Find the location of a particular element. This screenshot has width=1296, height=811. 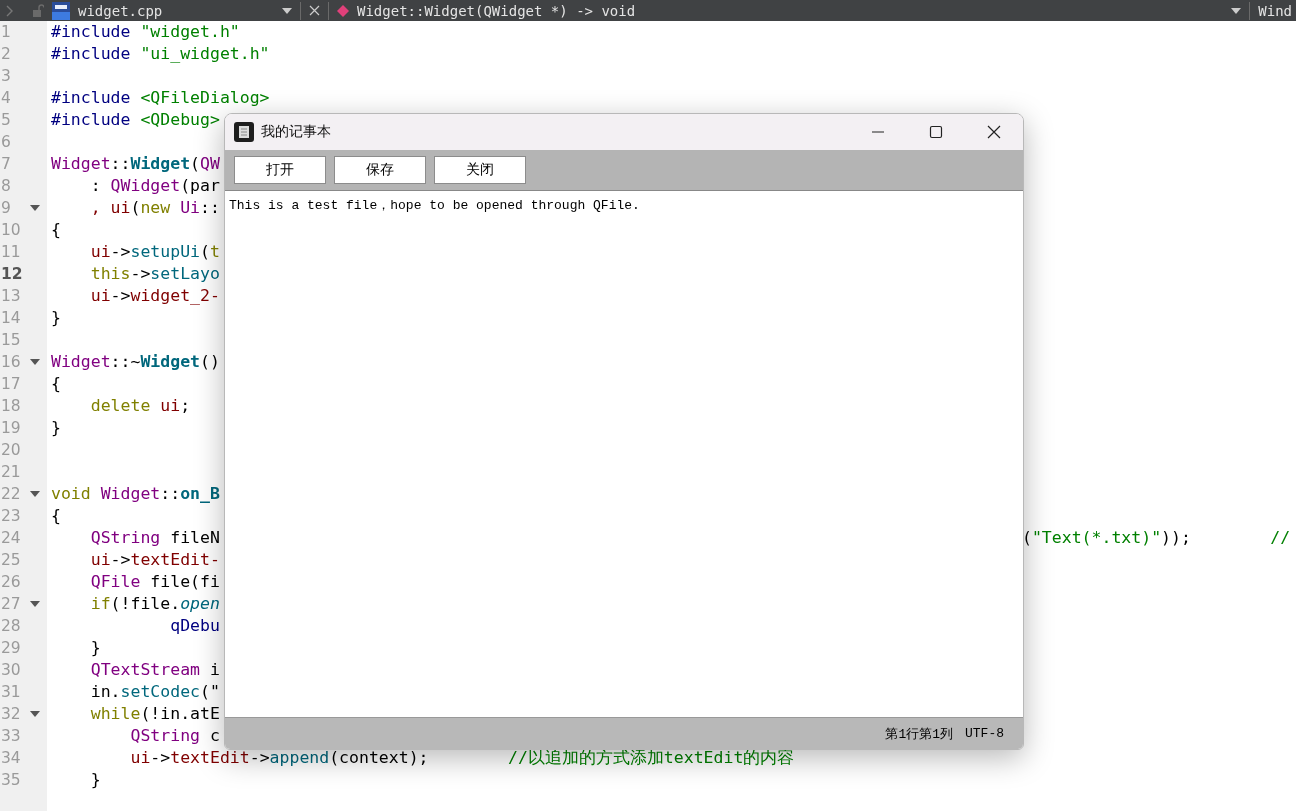

minimize-icon is located at coordinates (878, 132).